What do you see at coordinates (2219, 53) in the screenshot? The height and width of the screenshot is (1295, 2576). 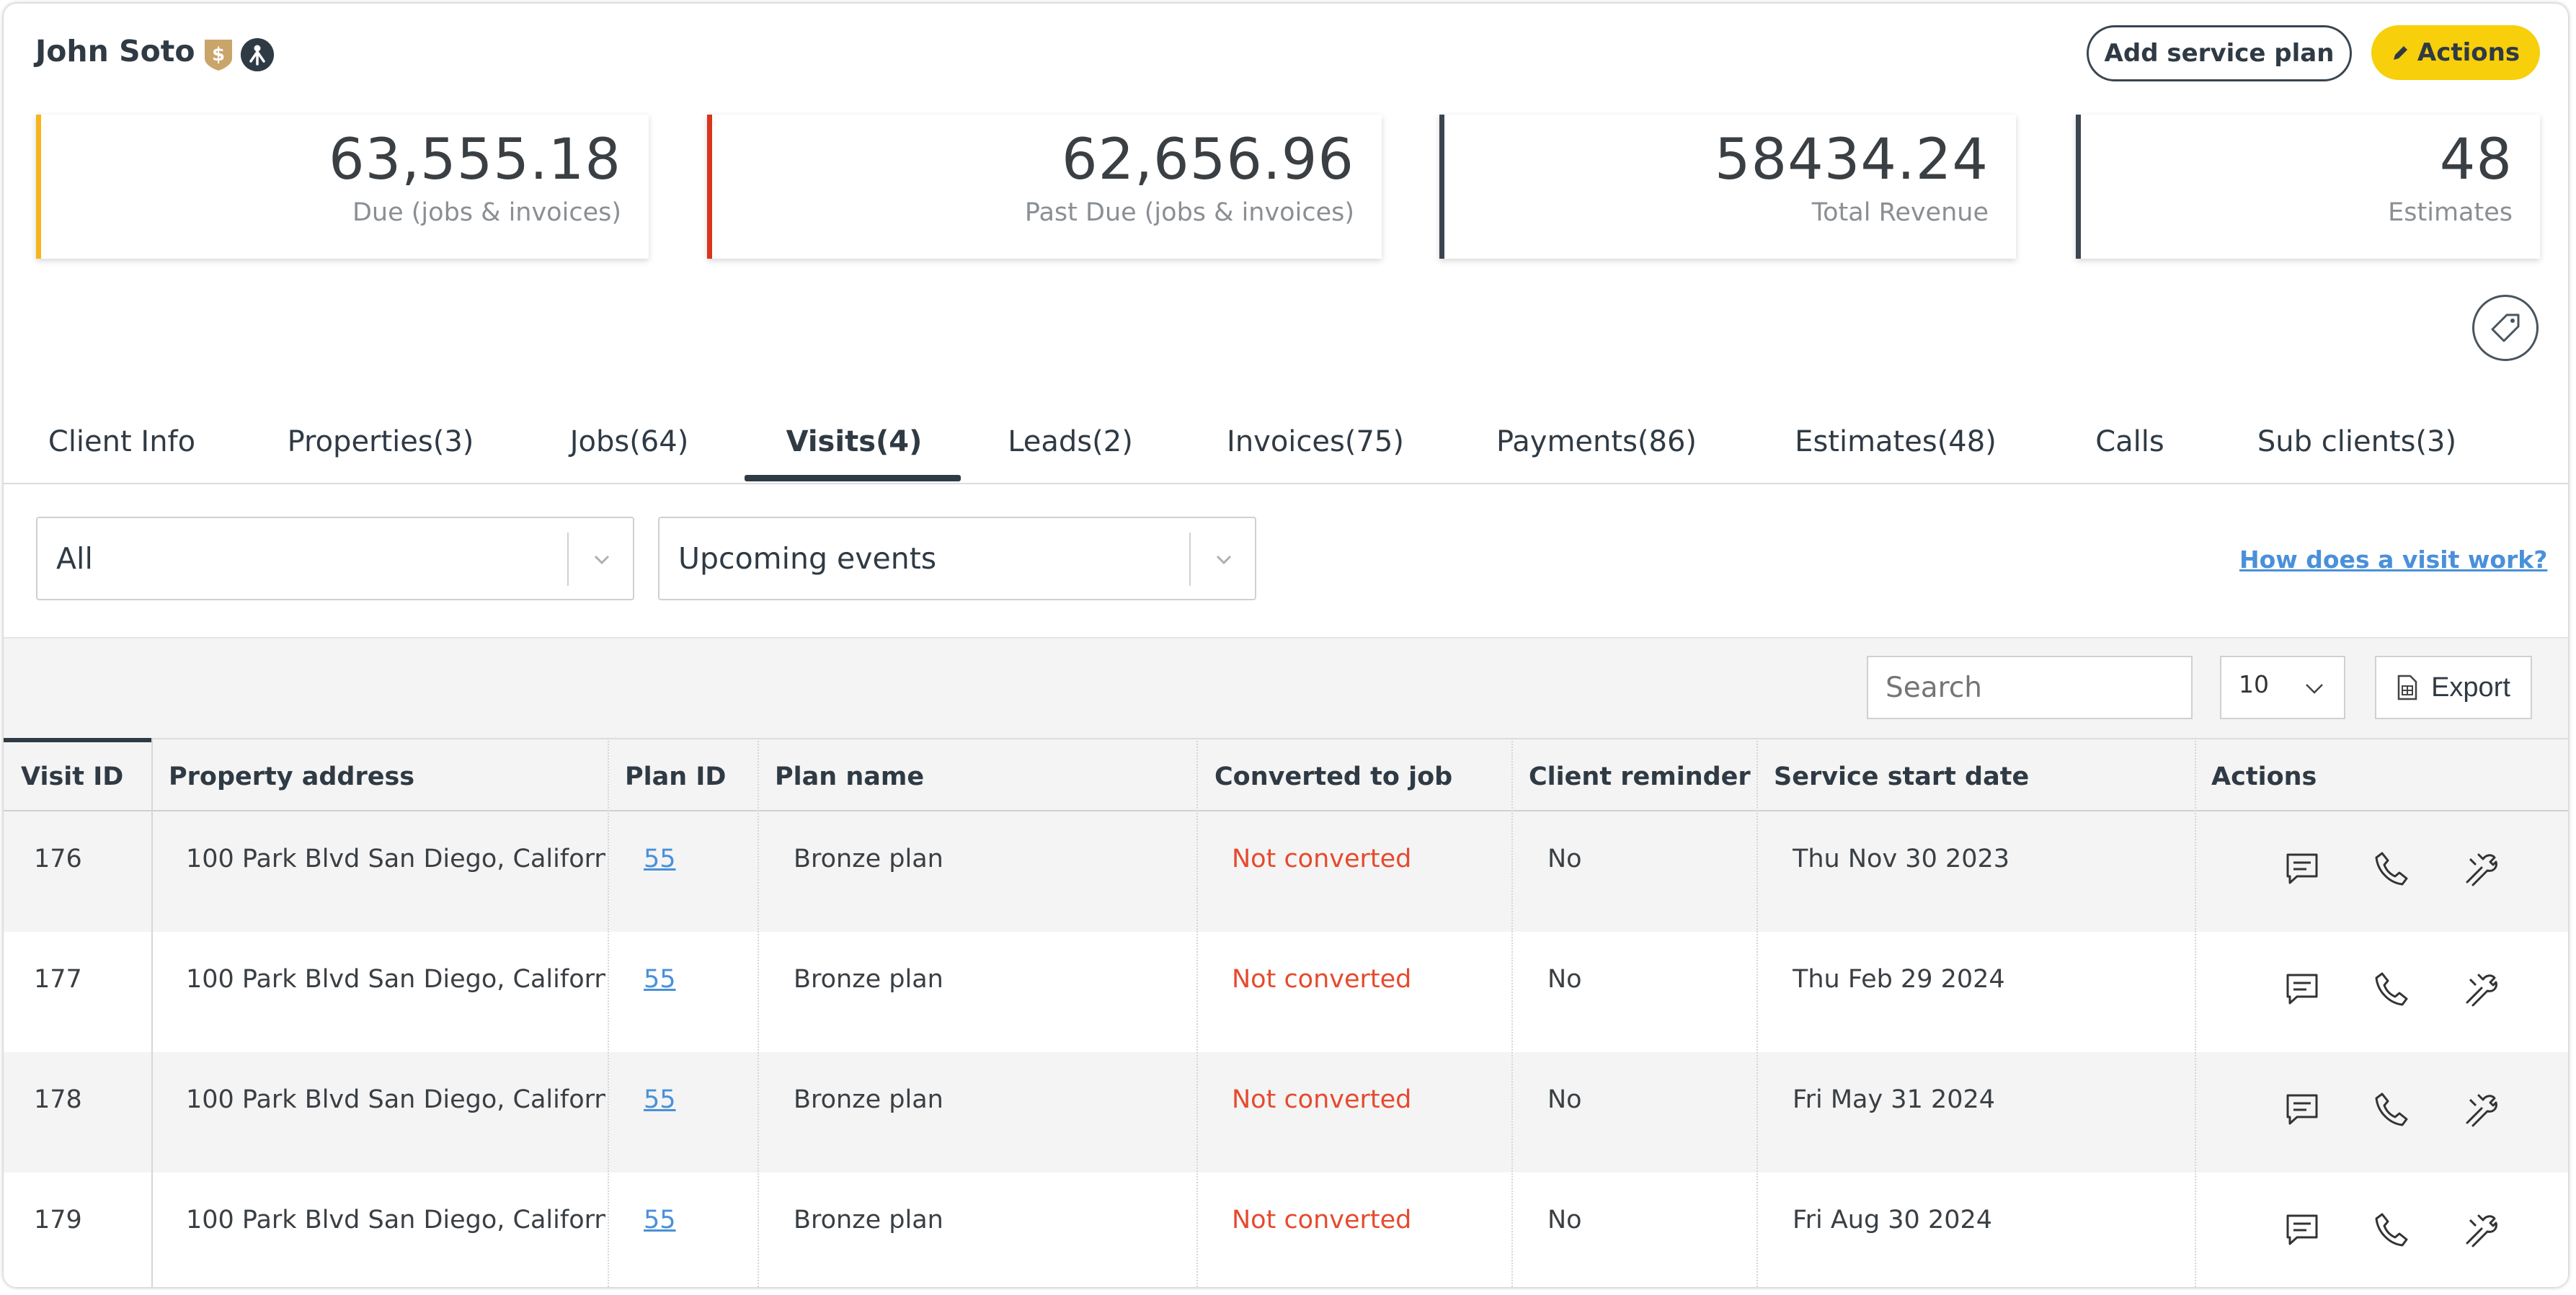 I see `add-service-plan-button: Add service plan` at bounding box center [2219, 53].